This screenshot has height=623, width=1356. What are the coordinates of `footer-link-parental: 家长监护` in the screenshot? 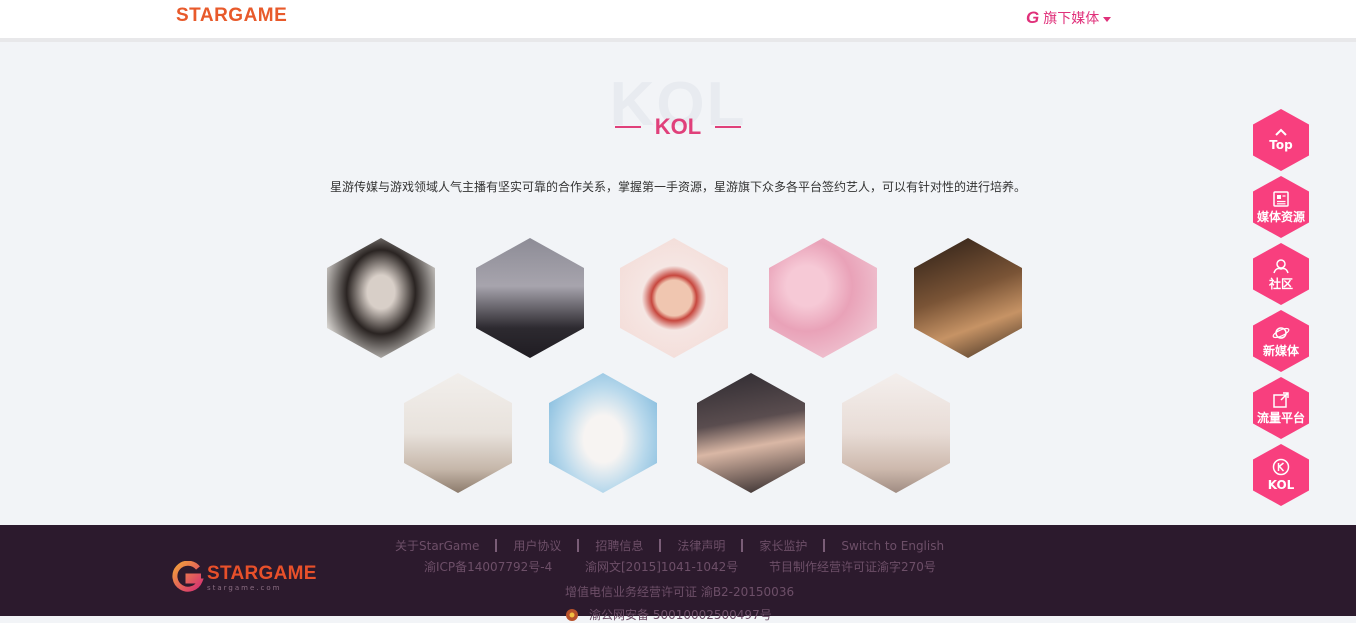 It's located at (783, 545).